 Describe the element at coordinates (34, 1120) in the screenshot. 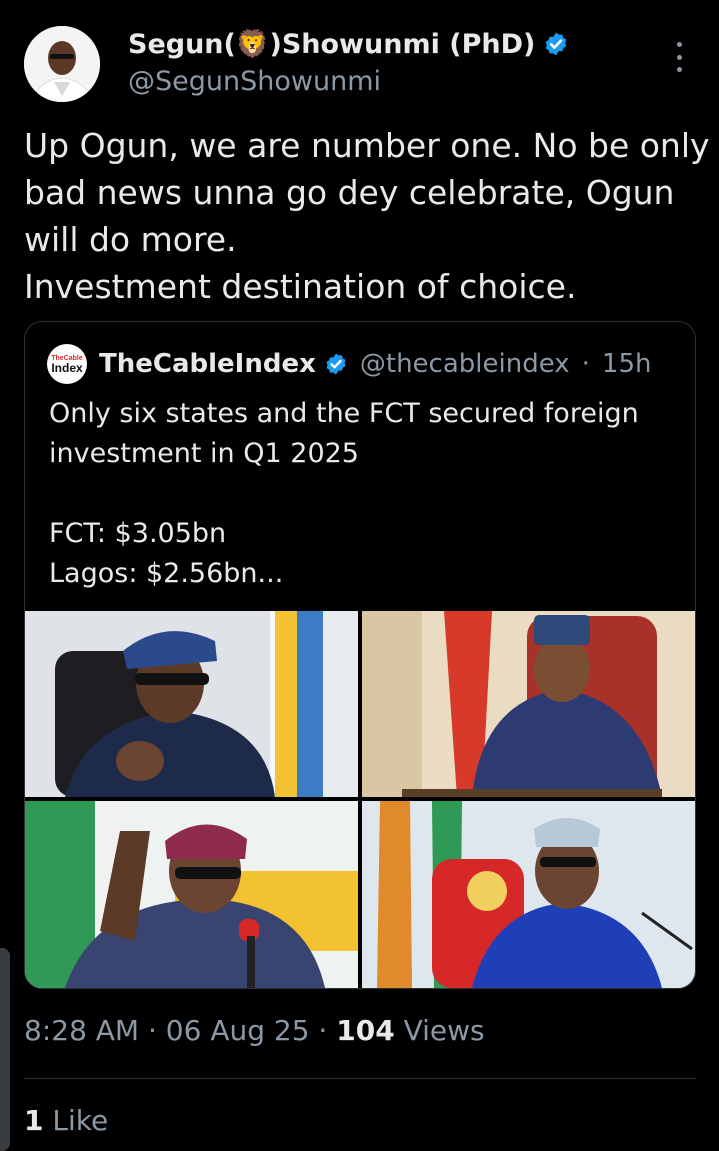

I see `likes-count: 1` at that location.